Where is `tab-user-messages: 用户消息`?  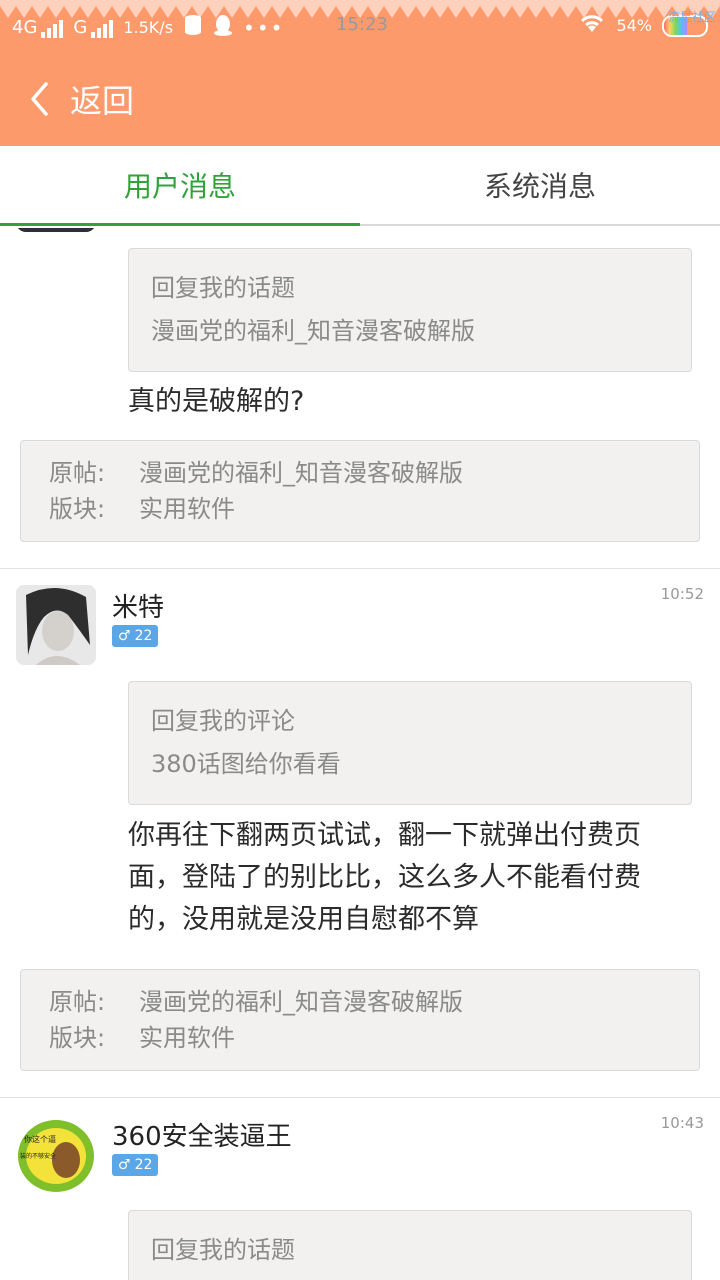 tab-user-messages: 用户消息 is located at coordinates (180, 186).